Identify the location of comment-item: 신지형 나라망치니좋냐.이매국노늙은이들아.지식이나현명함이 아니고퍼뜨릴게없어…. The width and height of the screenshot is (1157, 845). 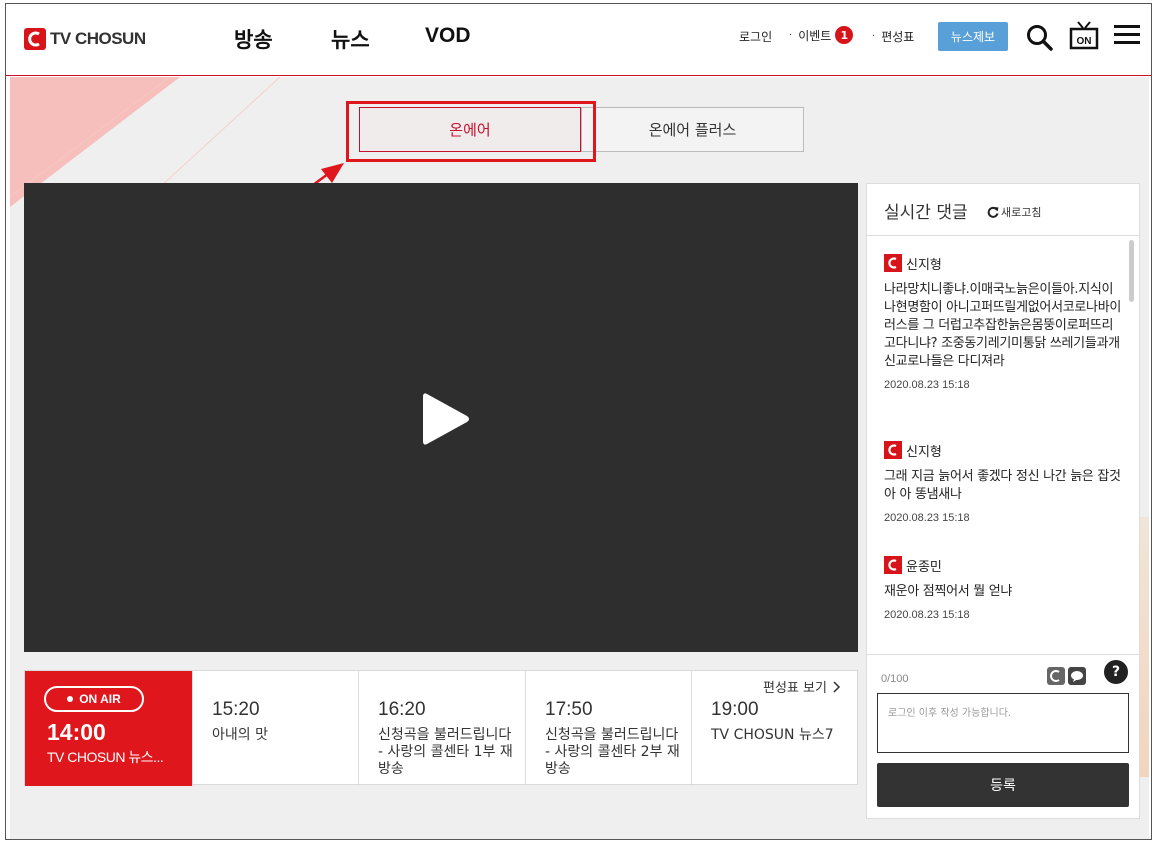
(1004, 322).